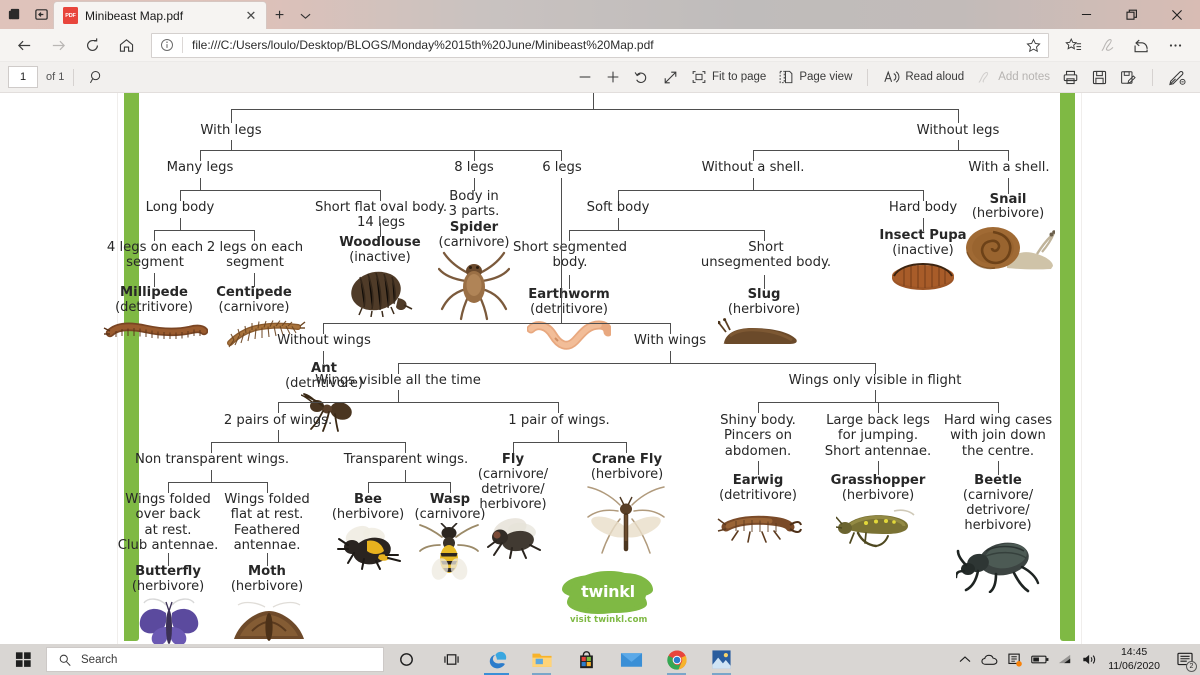 The height and width of the screenshot is (675, 1200). Describe the element at coordinates (1039, 659) in the screenshot. I see `battery-icon` at that location.